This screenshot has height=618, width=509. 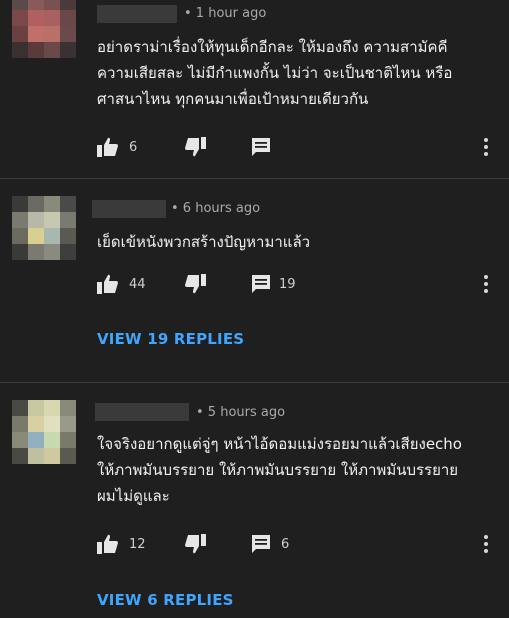 What do you see at coordinates (297, 284) in the screenshot?
I see `comment-actions: 44 19` at bounding box center [297, 284].